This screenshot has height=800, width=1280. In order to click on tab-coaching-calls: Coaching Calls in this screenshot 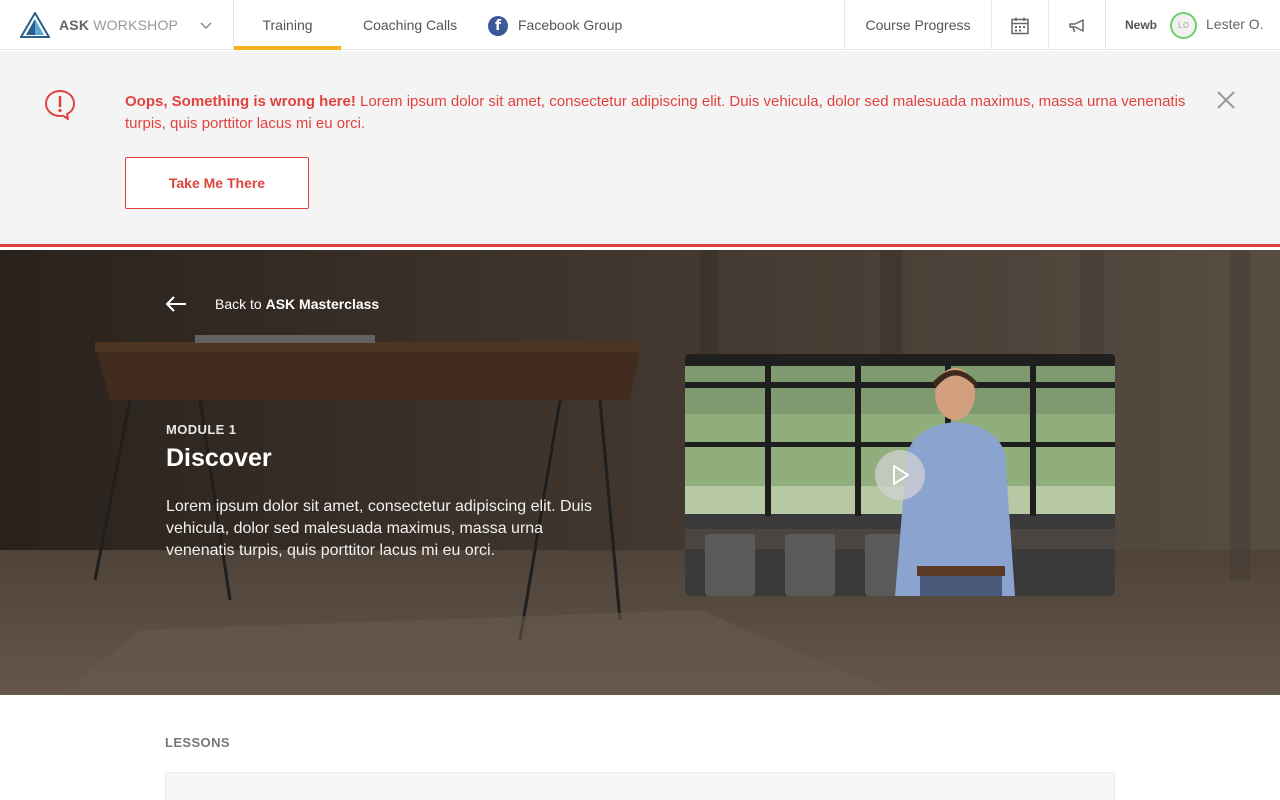, I will do `click(410, 25)`.